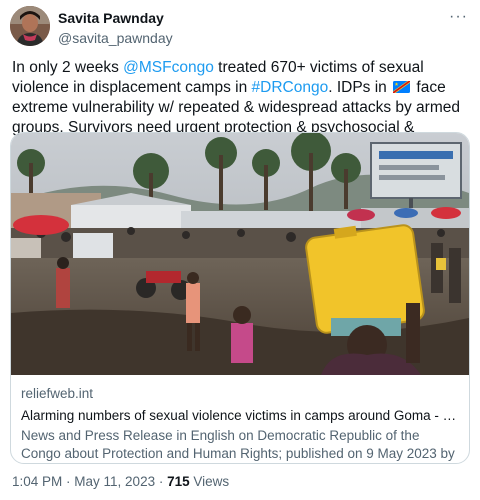 Image resolution: width=480 pixels, height=500 pixels. What do you see at coordinates (290, 87) in the screenshot?
I see `hashtag-link: #DRCongo` at bounding box center [290, 87].